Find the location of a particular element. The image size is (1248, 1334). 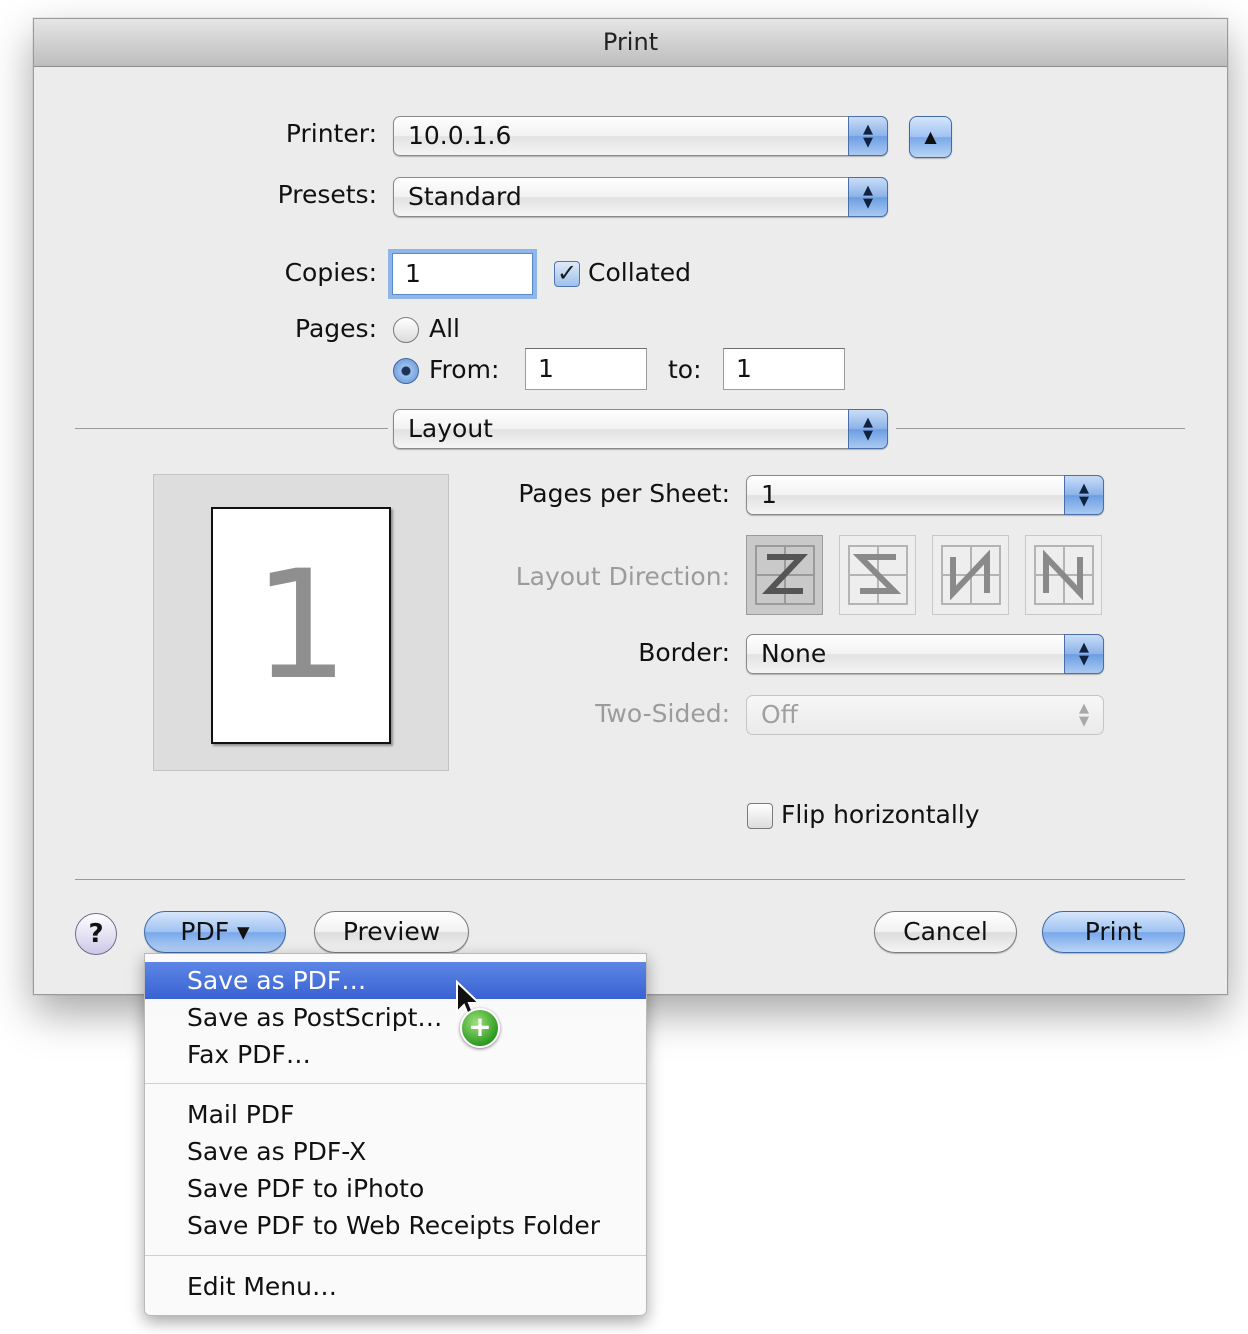

section-popup: Layout ▲ ▼ is located at coordinates (640, 429).